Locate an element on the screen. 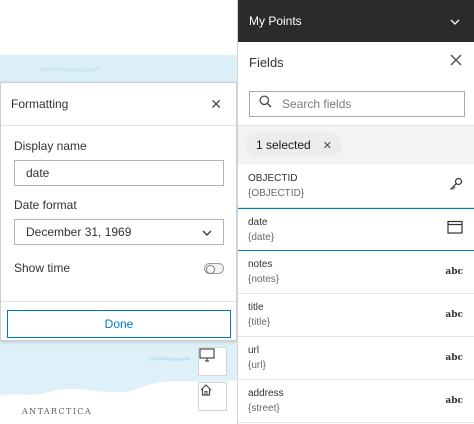 This screenshot has width=474, height=424. field-expression: {street} is located at coordinates (264, 408).